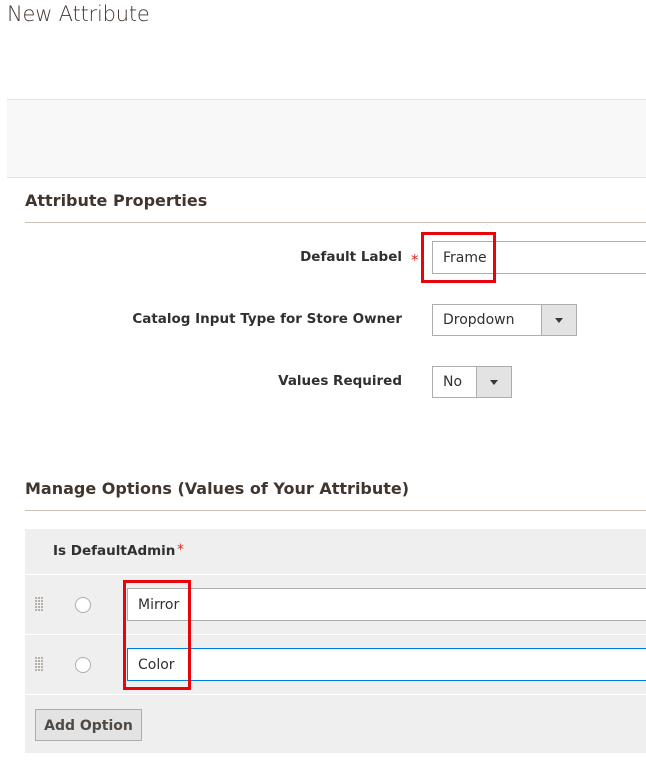  What do you see at coordinates (151, 551) in the screenshot?
I see `column-admin: Admin` at bounding box center [151, 551].